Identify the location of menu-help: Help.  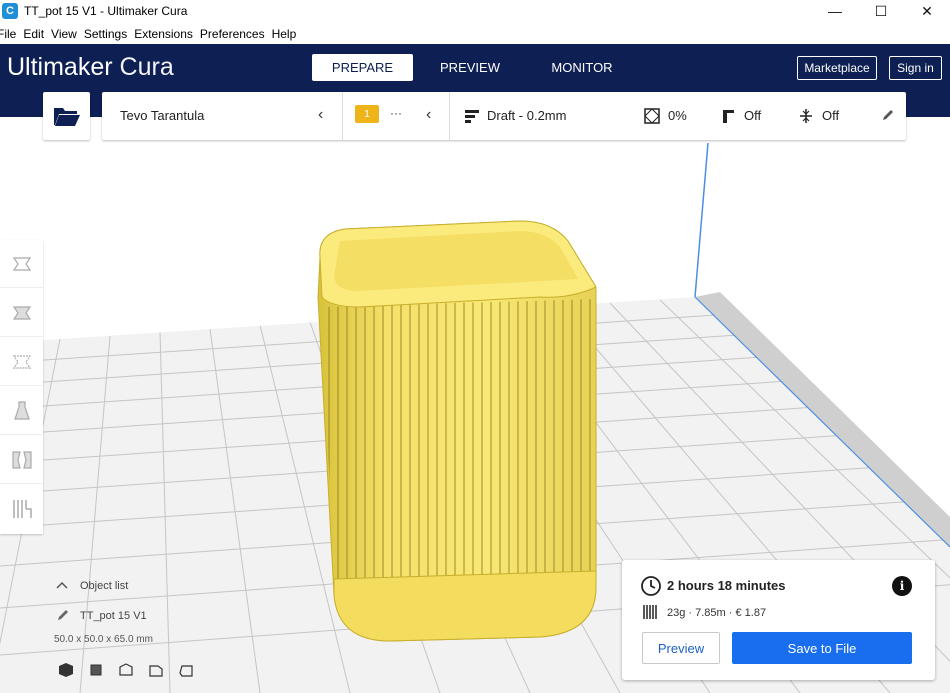
(284, 34).